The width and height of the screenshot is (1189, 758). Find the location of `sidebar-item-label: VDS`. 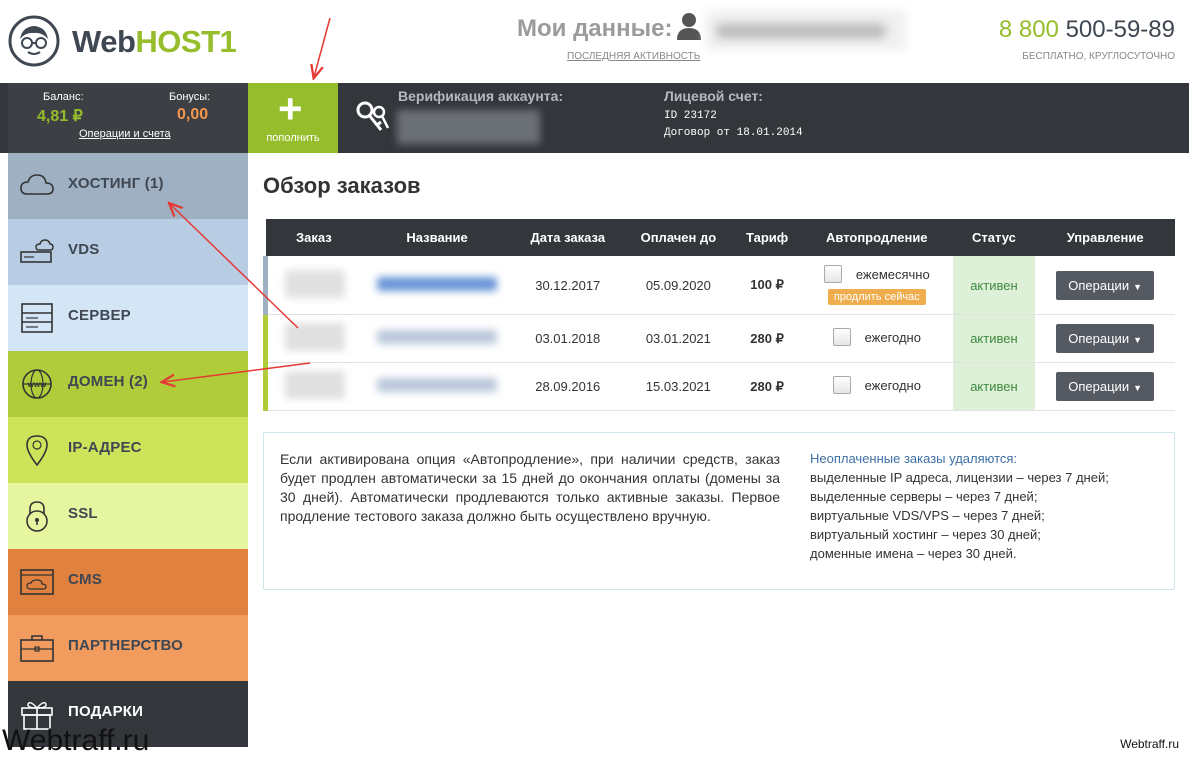

sidebar-item-label: VDS is located at coordinates (84, 249).